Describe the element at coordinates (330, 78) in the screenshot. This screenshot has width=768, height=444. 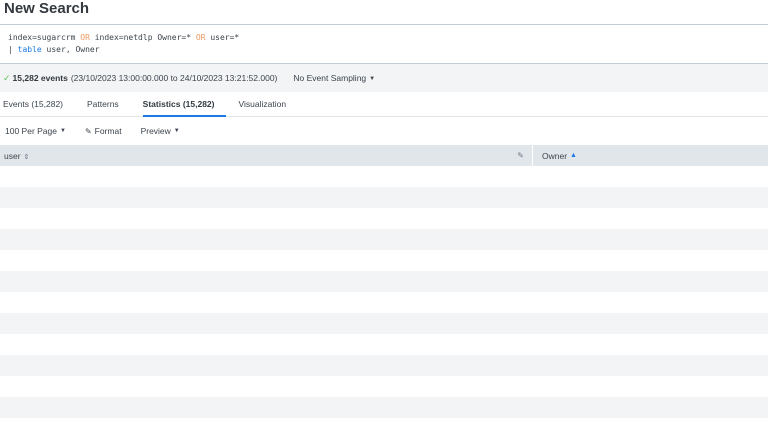
I see `event-sampling-label: No Event Sampling` at that location.